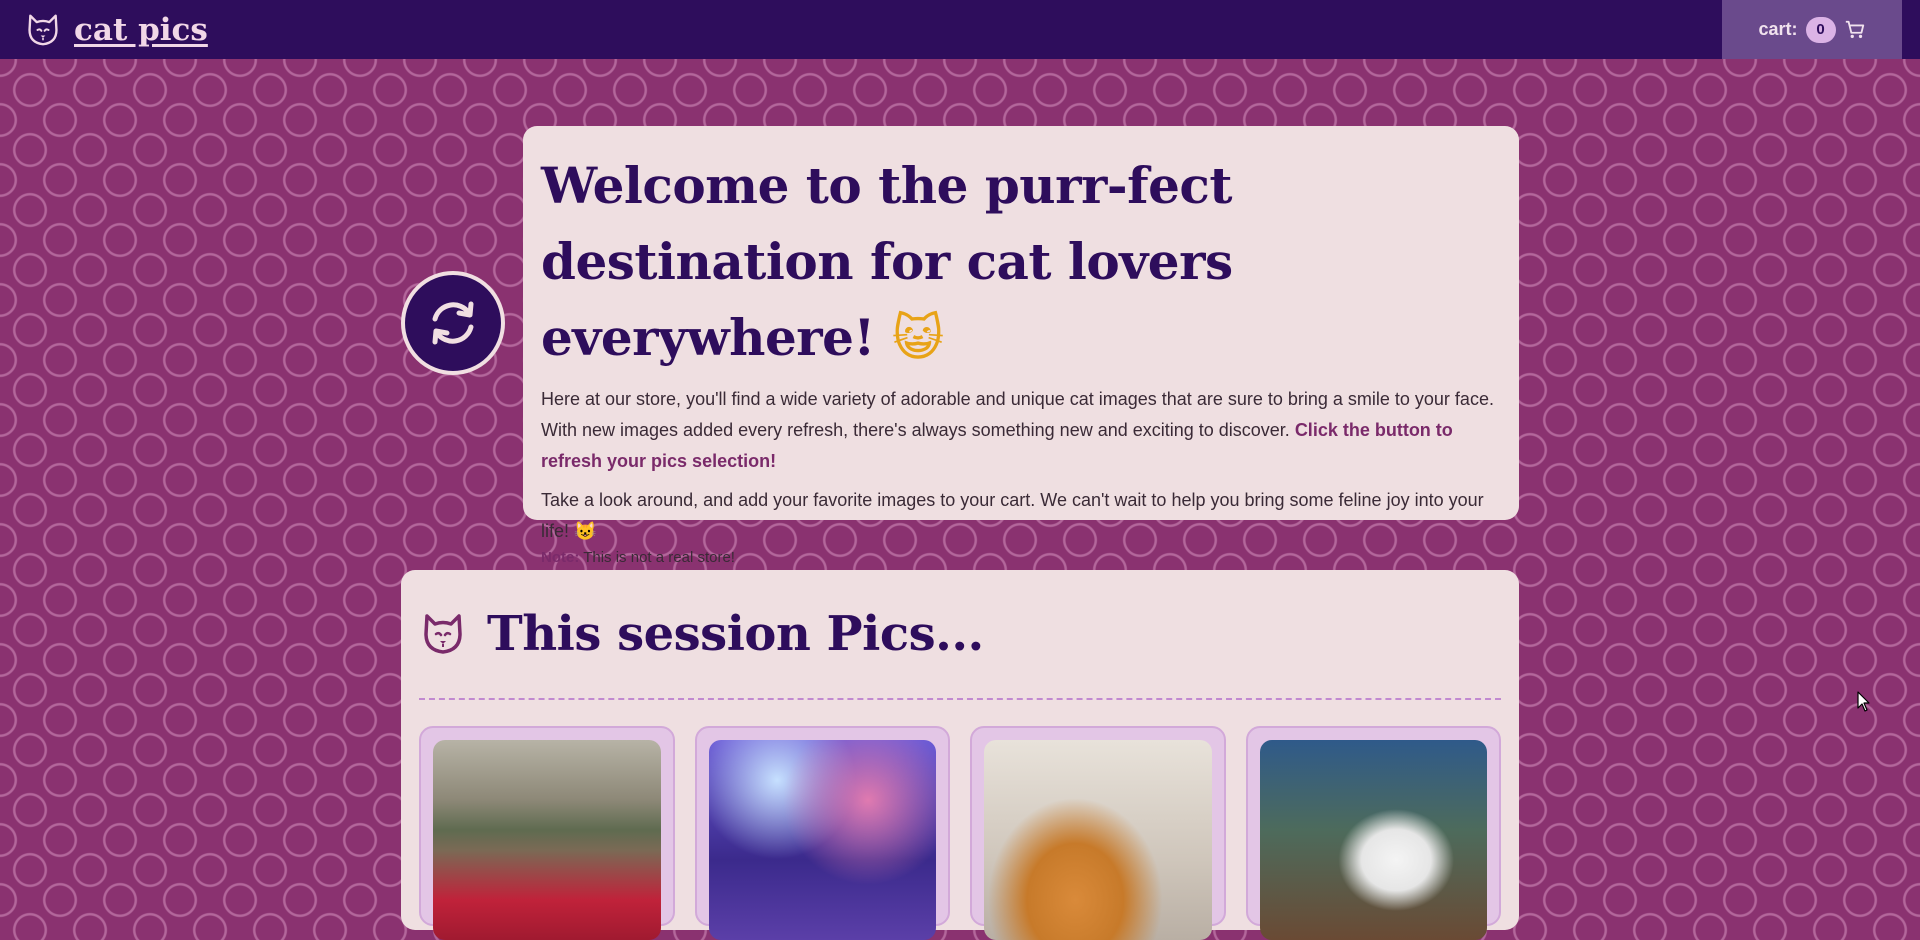  I want to click on section-divider, so click(960, 699).